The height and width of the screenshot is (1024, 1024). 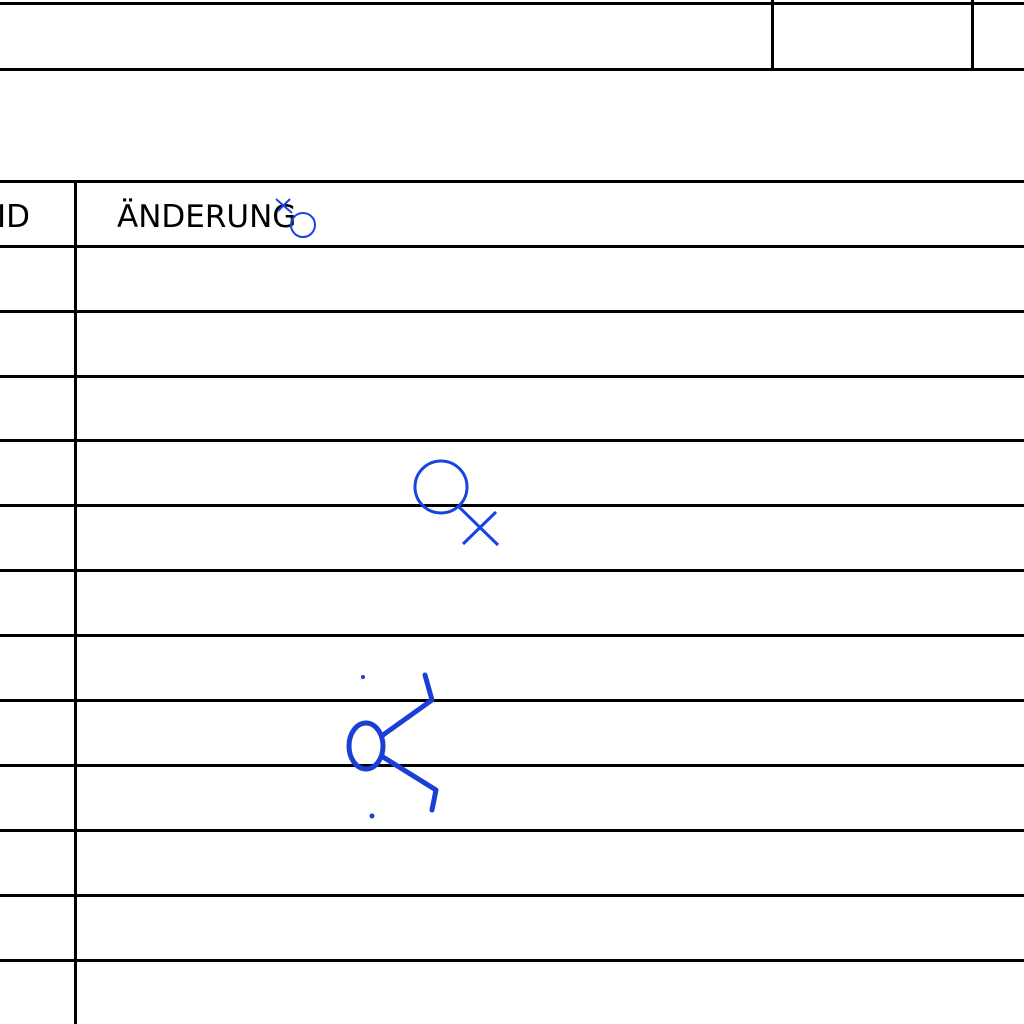 I want to click on head-circle-mark, so click(x=366, y=746).